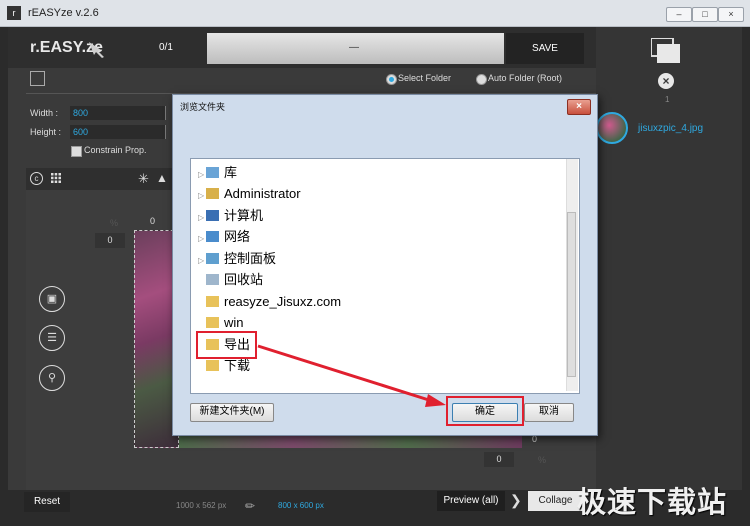  Describe the element at coordinates (471, 501) in the screenshot. I see `preview-all-button: Preview (all)` at that location.